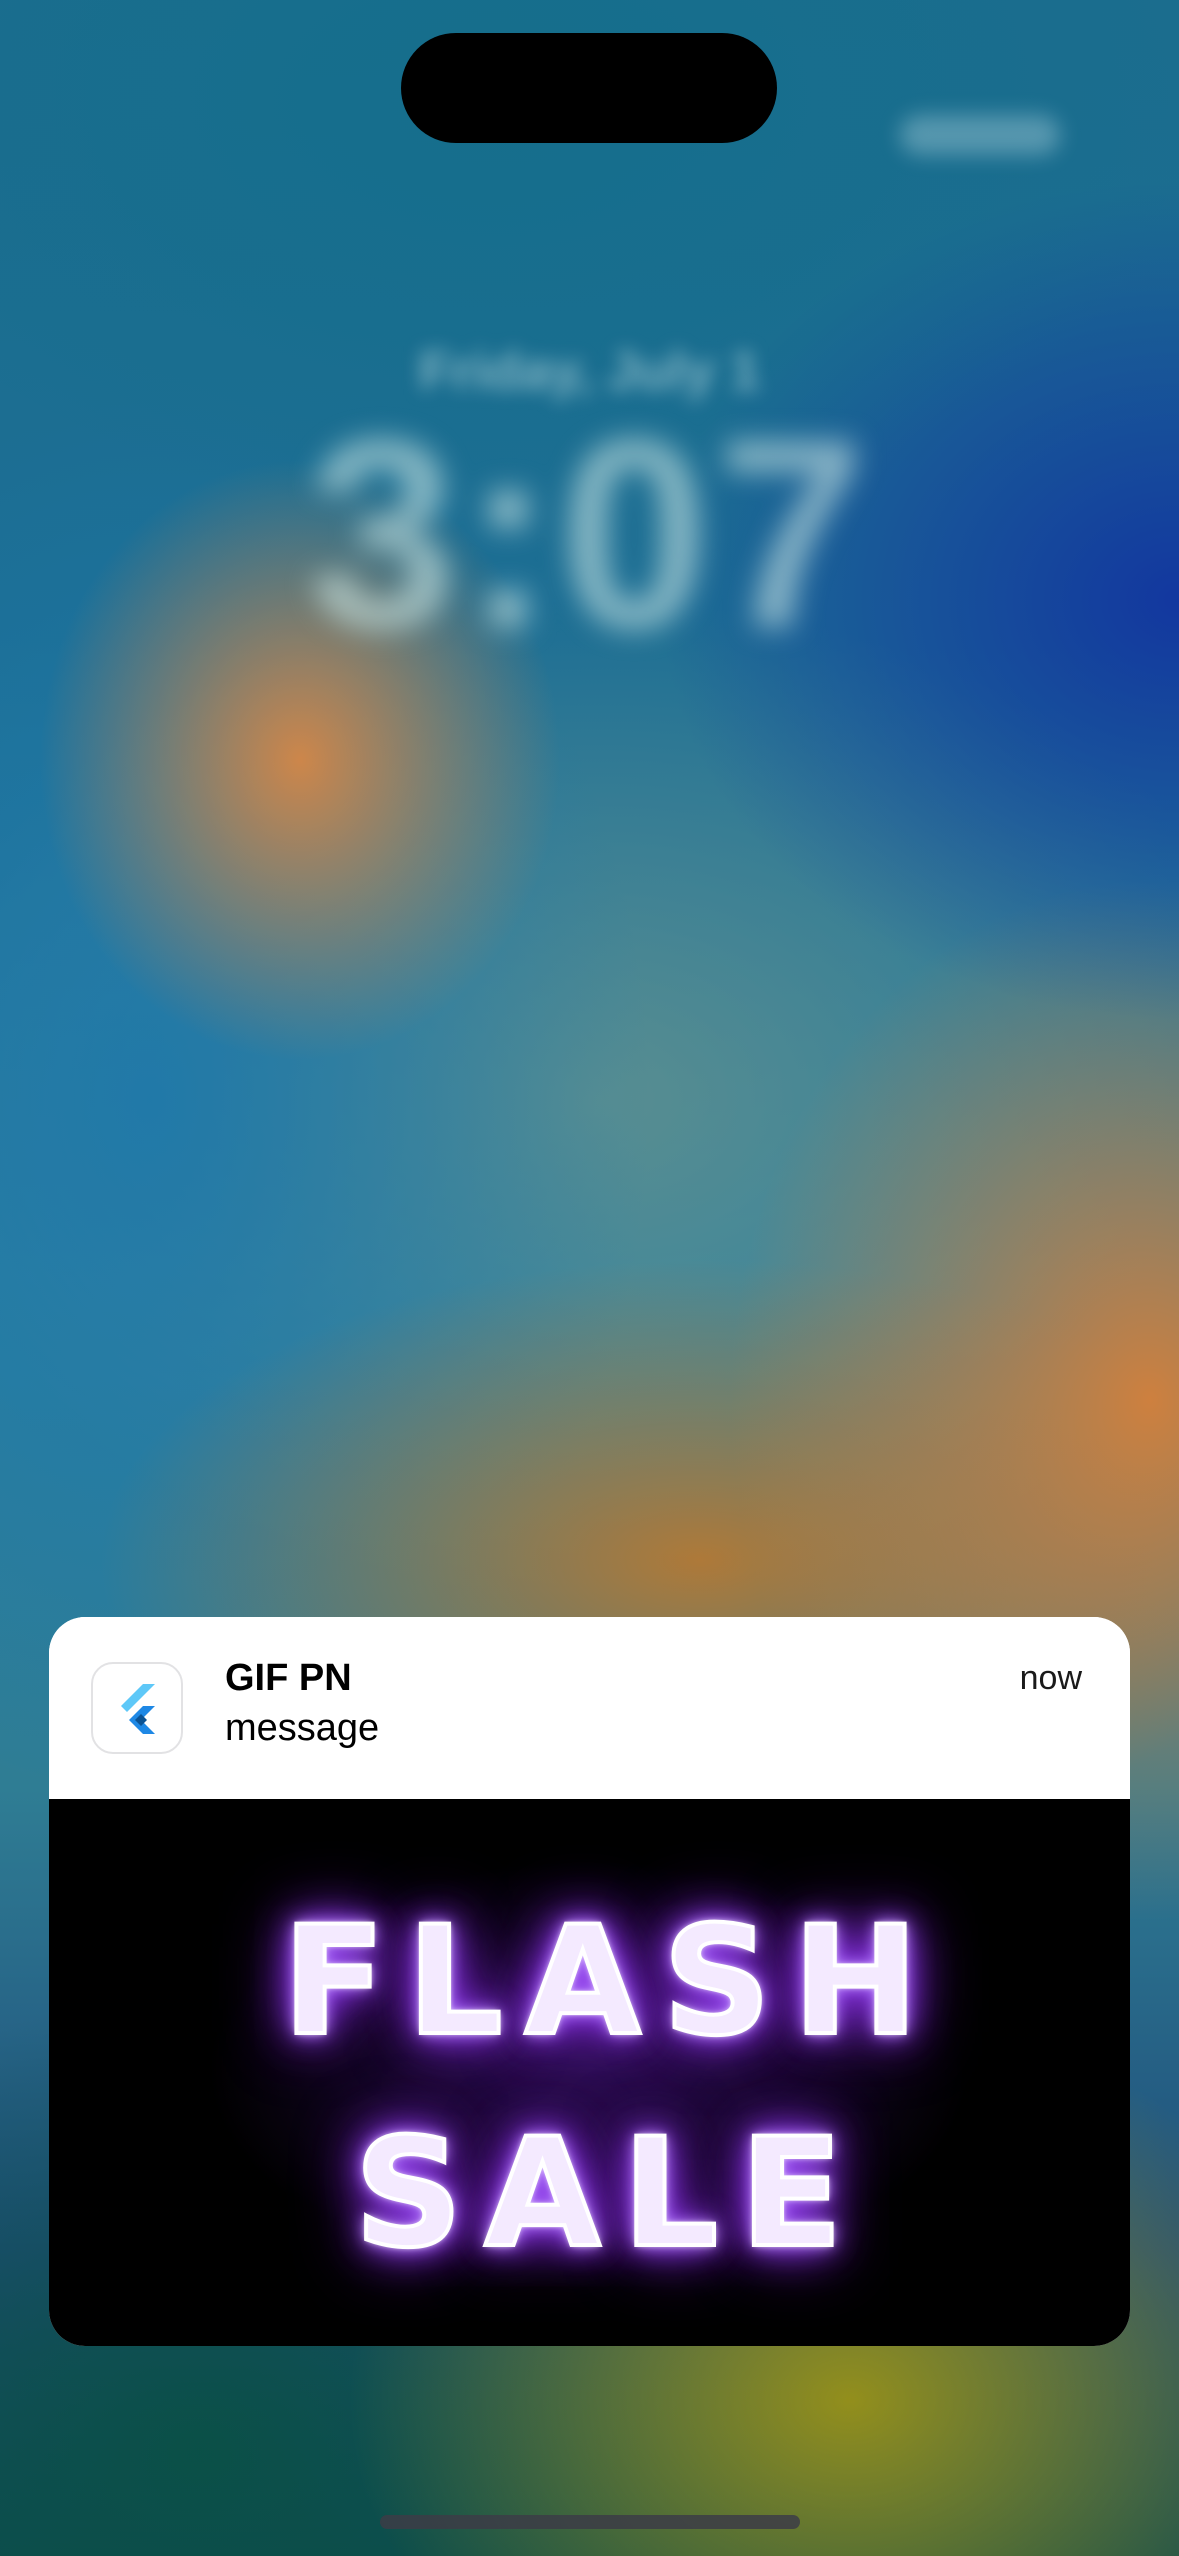  What do you see at coordinates (980, 135) in the screenshot?
I see `status-bar-icons` at bounding box center [980, 135].